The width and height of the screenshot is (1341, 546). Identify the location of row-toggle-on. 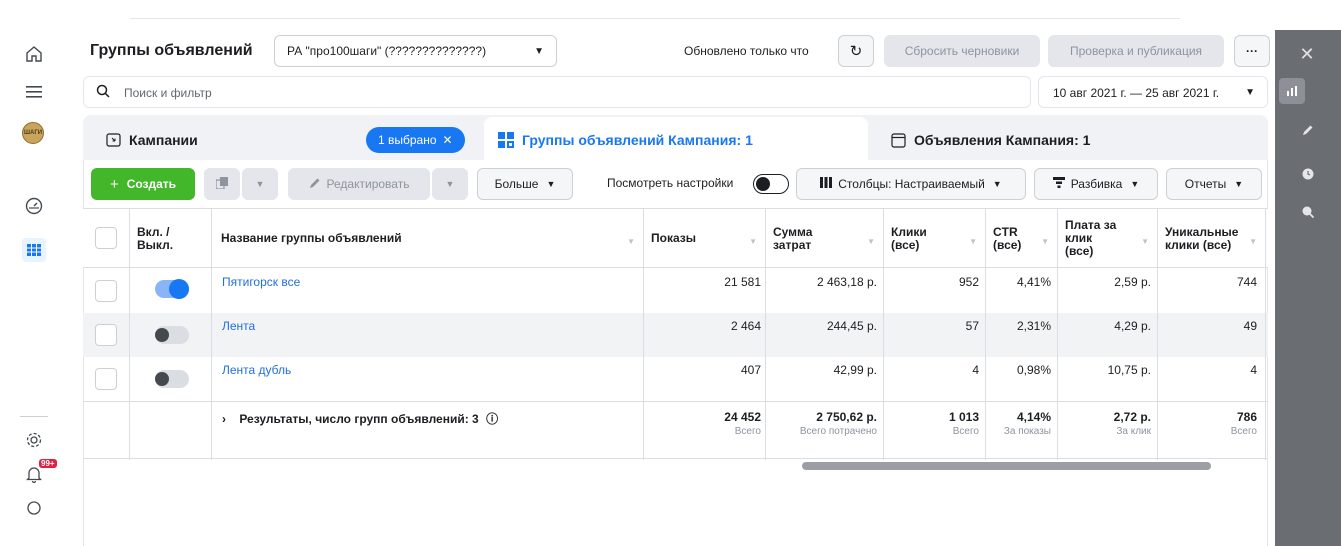
(172, 289).